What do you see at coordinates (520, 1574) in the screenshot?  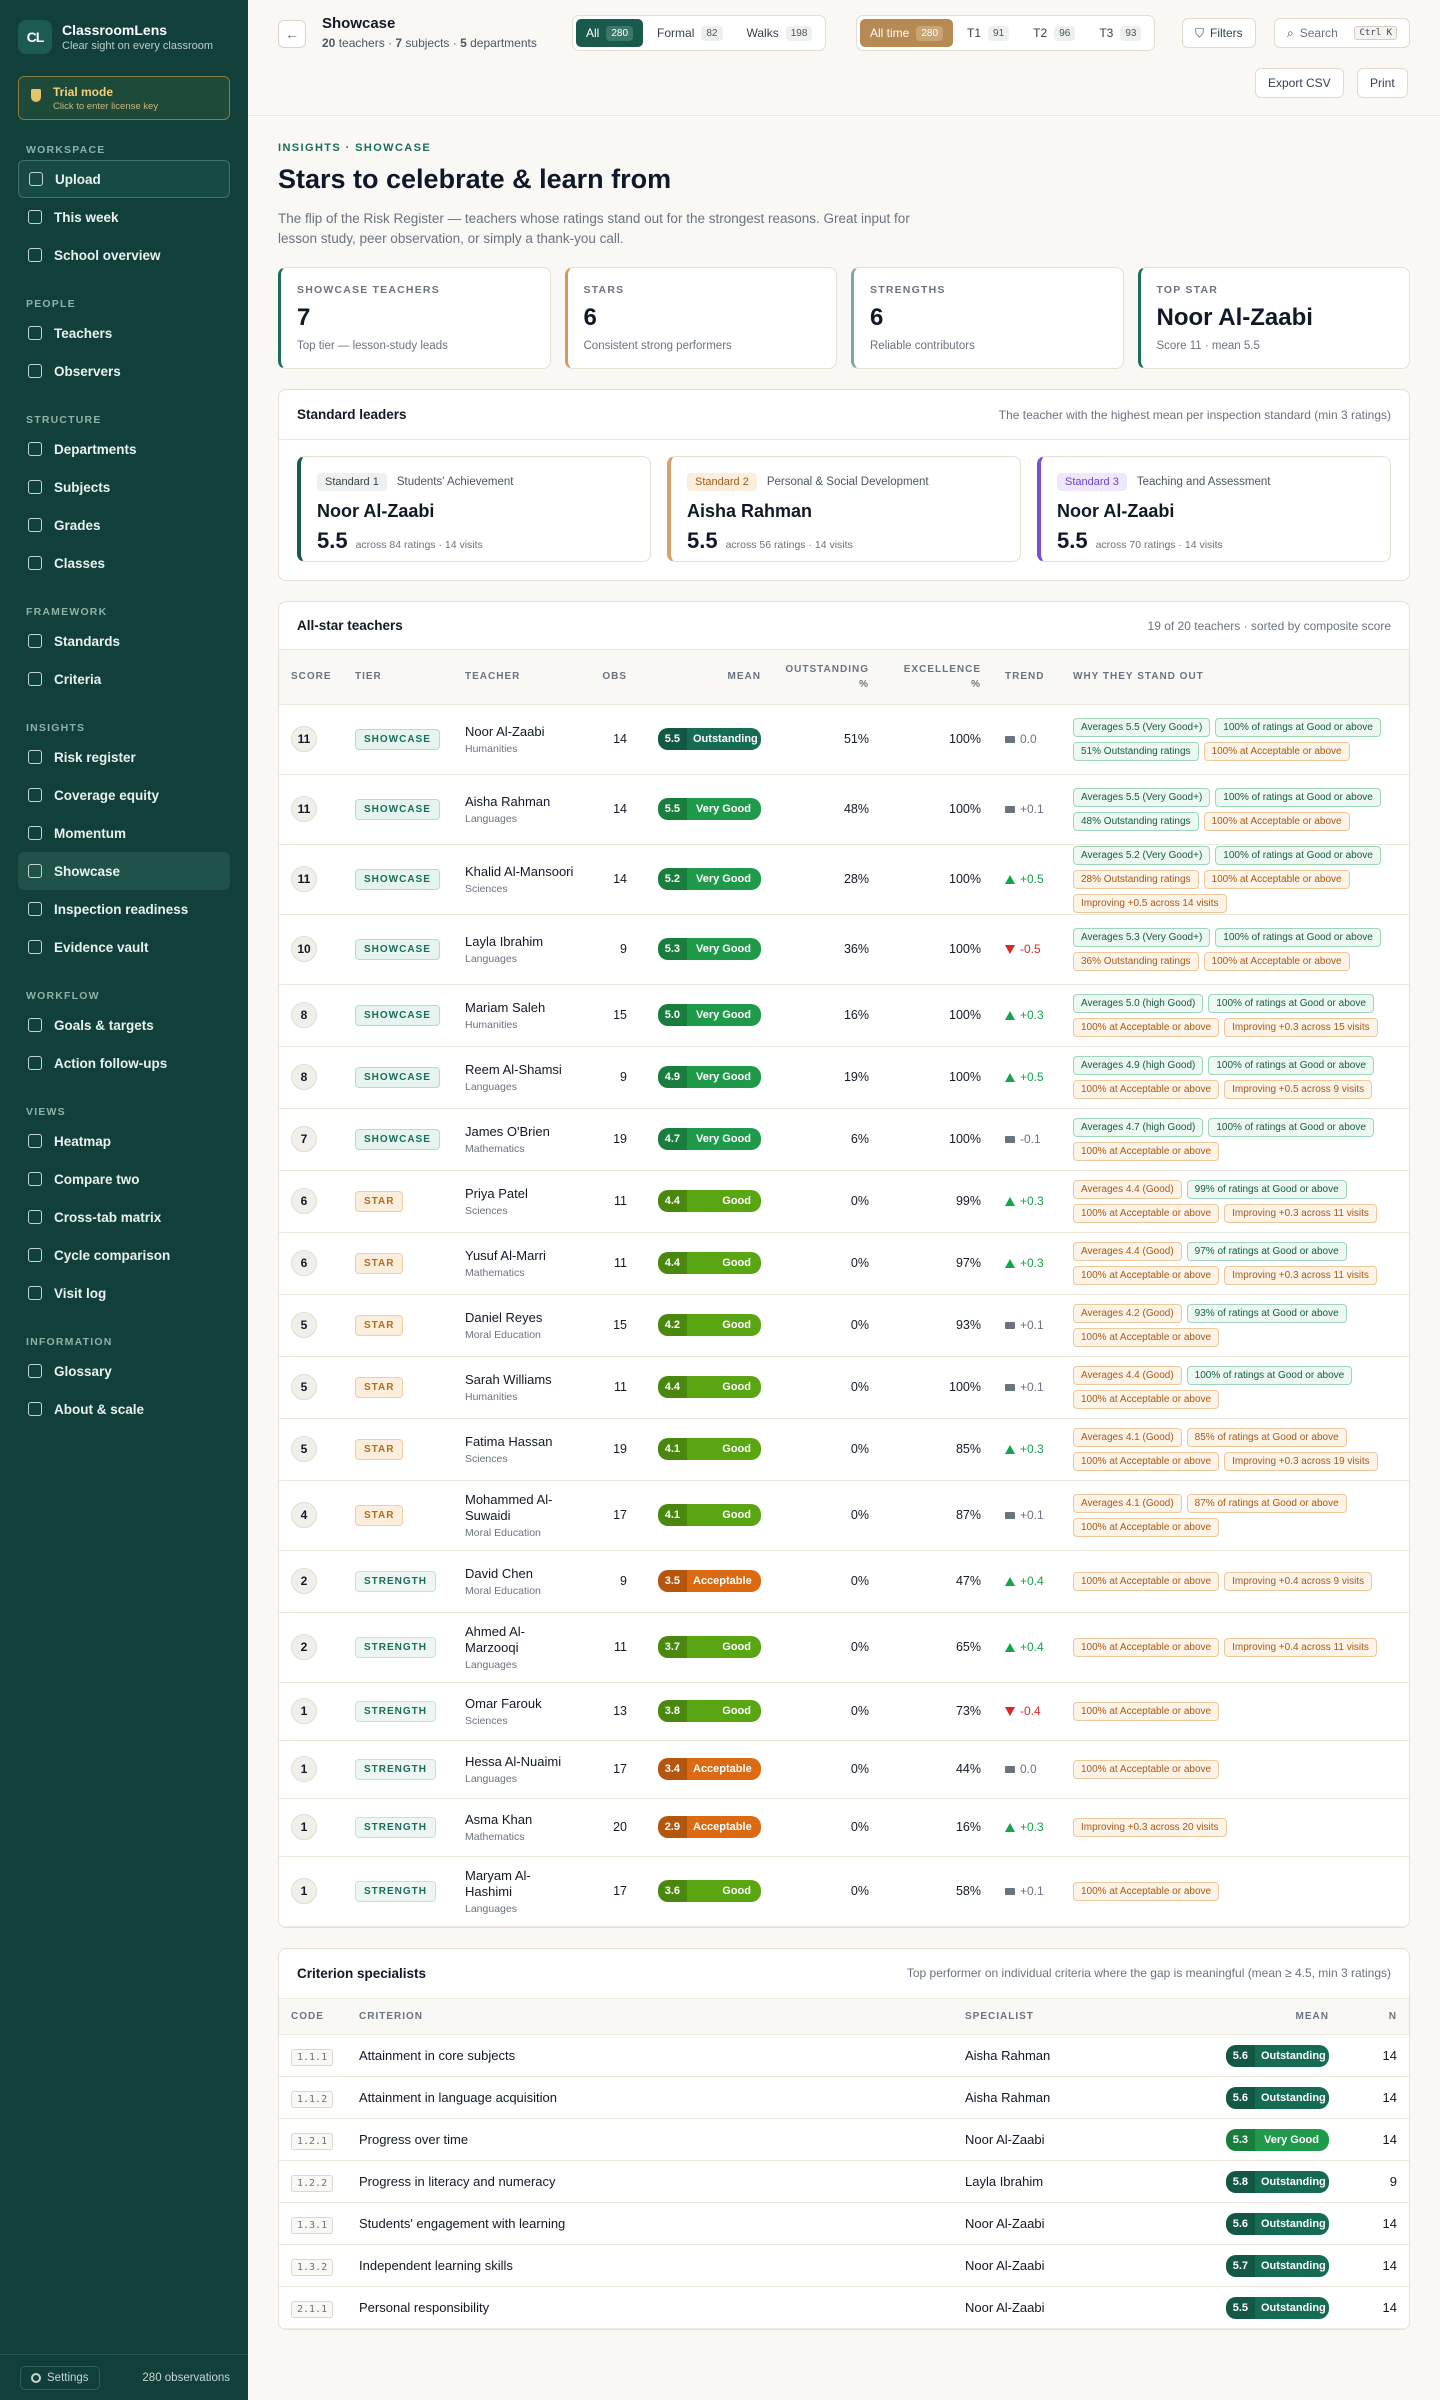 I see `teacher-name: David Chen` at bounding box center [520, 1574].